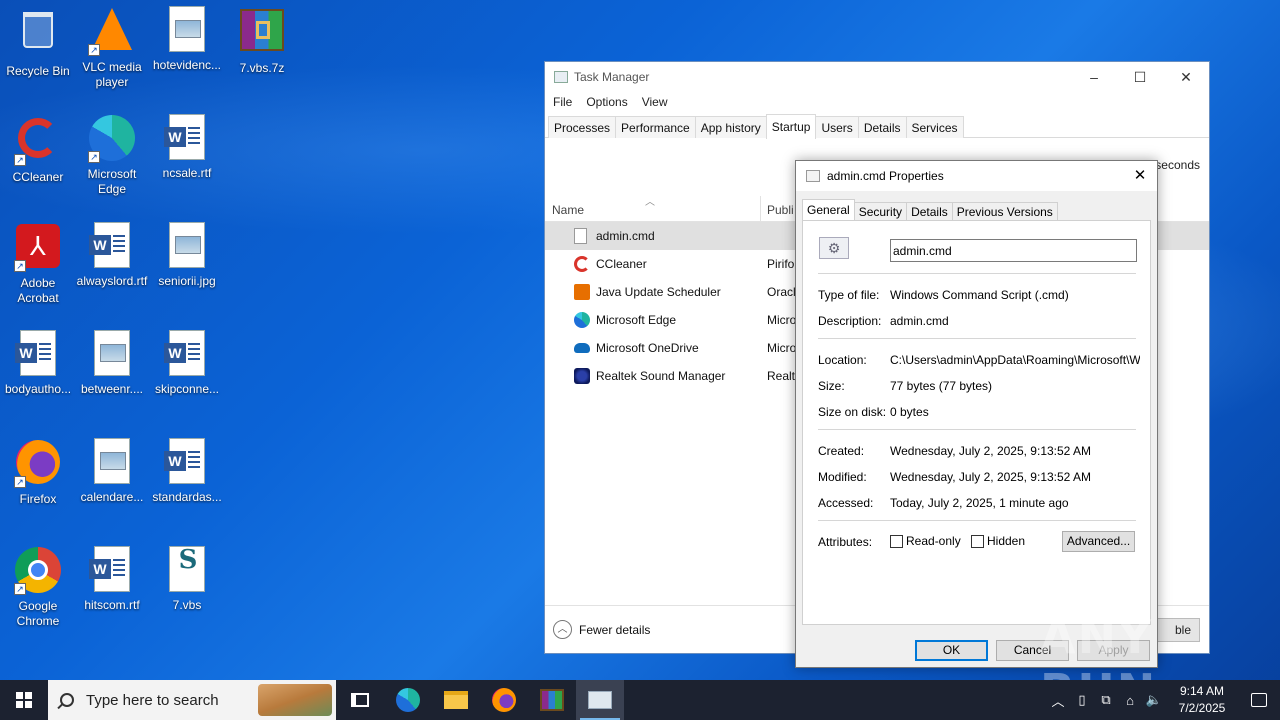 Image resolution: width=1280 pixels, height=720 pixels. I want to click on taskbar-winrar, so click(552, 700).